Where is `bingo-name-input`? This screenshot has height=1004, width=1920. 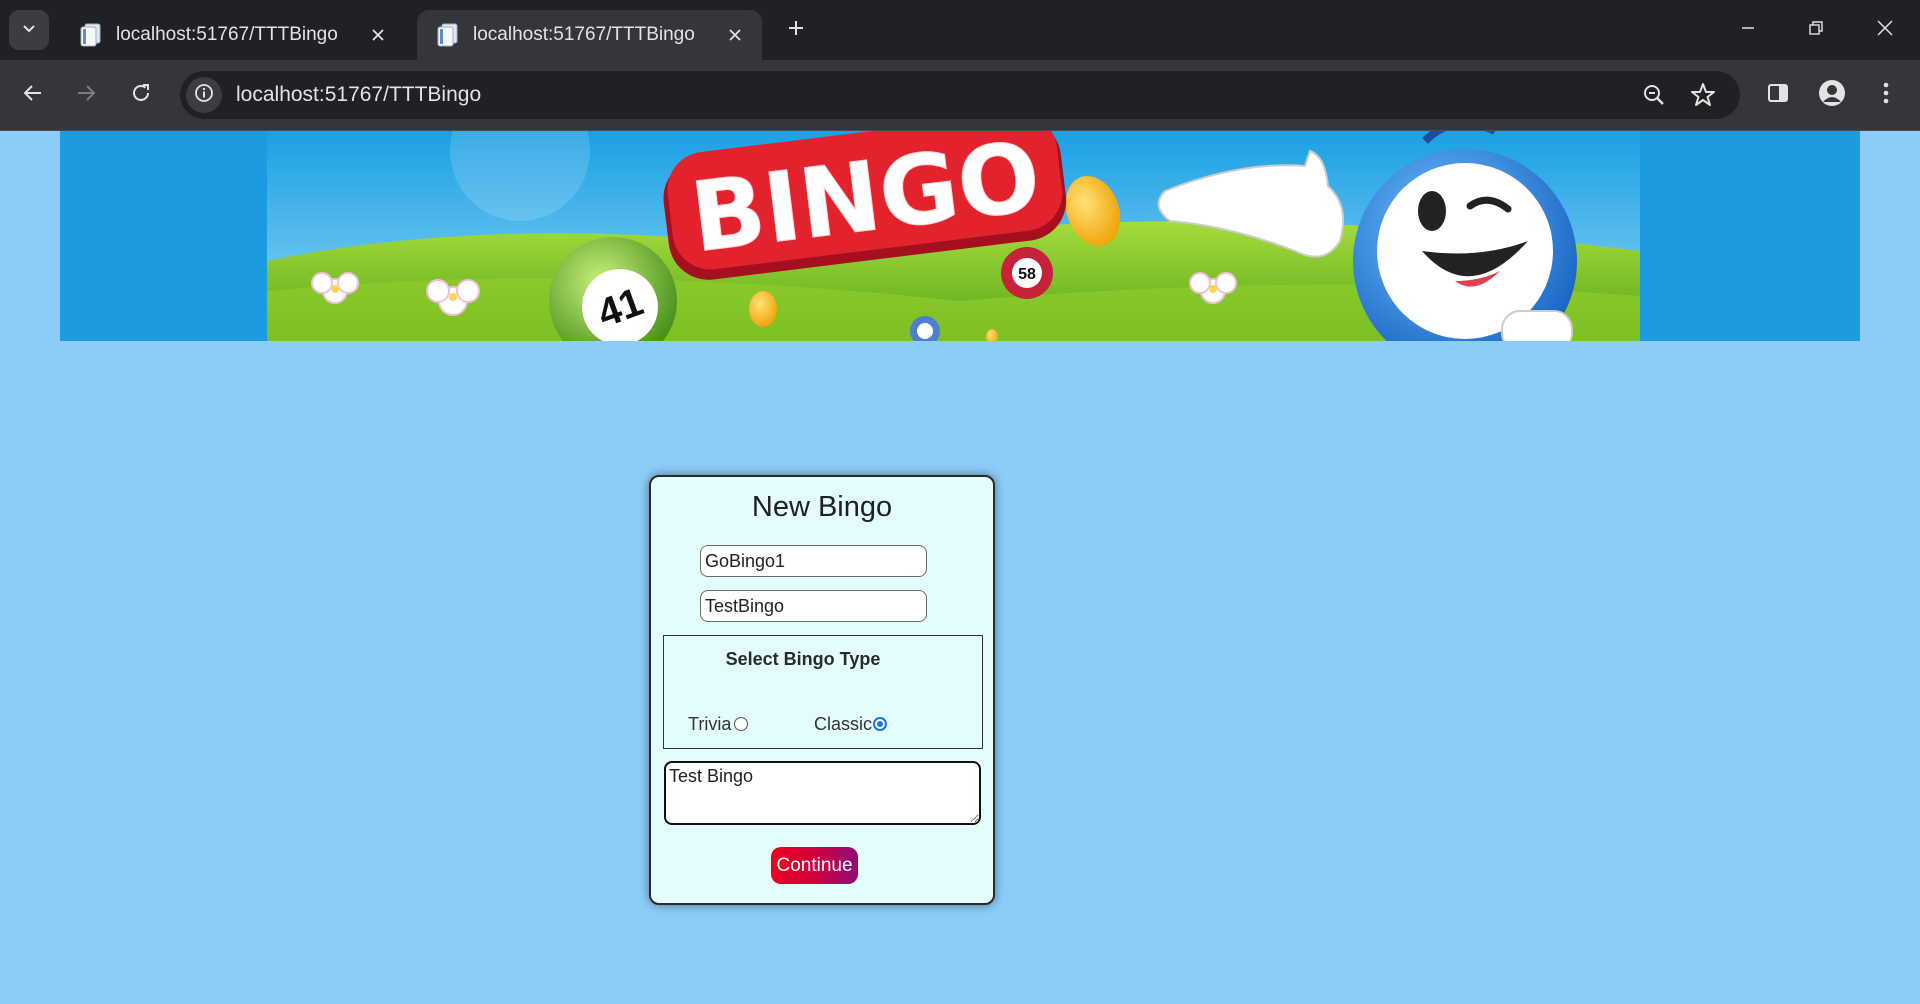 bingo-name-input is located at coordinates (813, 561).